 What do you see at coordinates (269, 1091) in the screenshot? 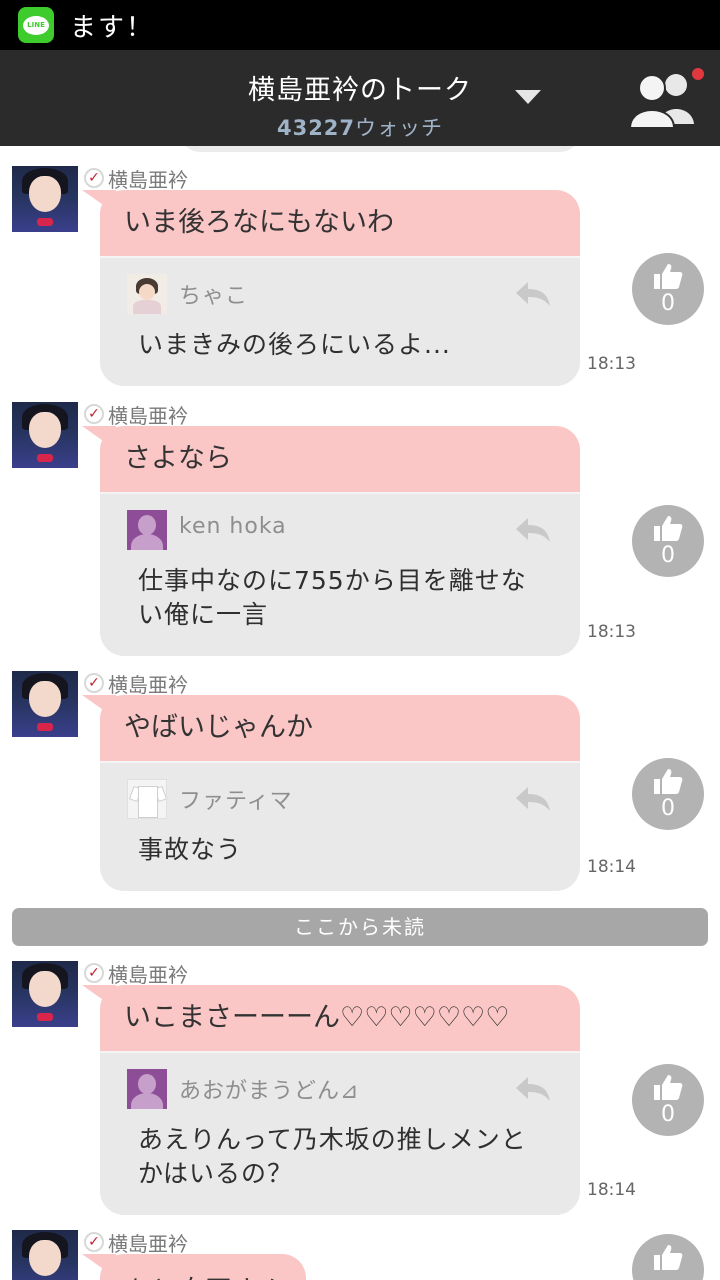
I see `reply-author: あおがまうどん⊿` at bounding box center [269, 1091].